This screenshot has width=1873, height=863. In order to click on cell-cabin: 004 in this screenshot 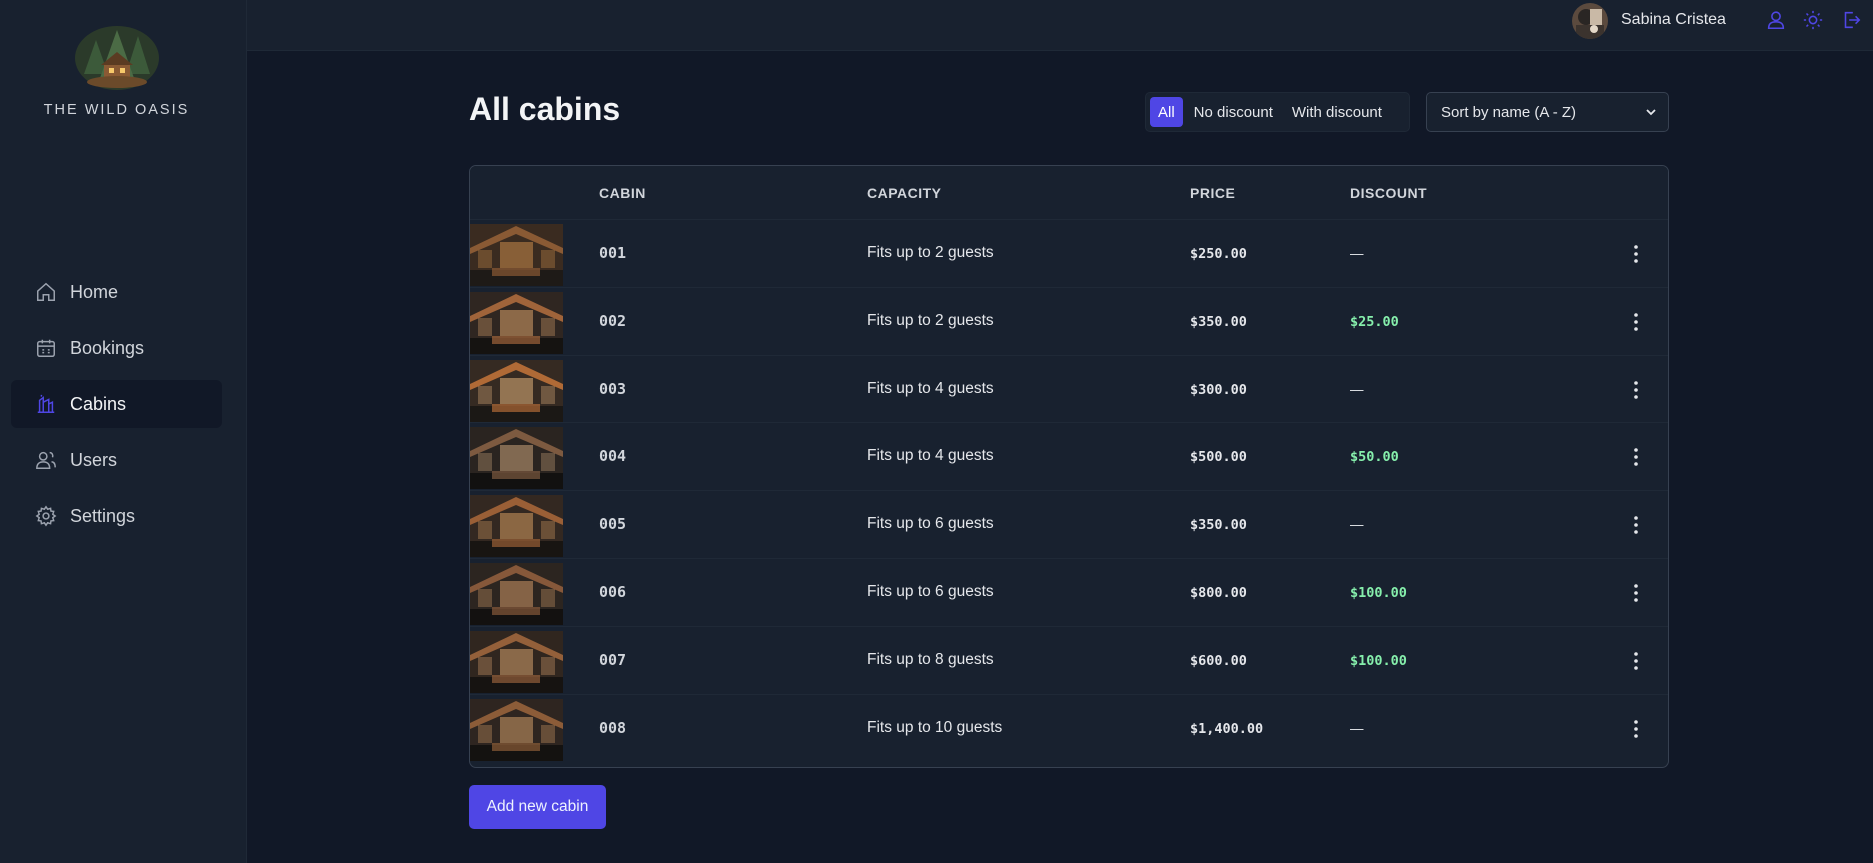, I will do `click(613, 456)`.